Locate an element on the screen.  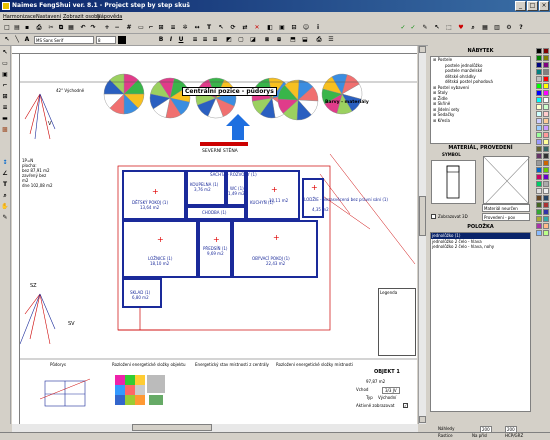
redo-icon: ↷ is located at coordinates (93, 28).